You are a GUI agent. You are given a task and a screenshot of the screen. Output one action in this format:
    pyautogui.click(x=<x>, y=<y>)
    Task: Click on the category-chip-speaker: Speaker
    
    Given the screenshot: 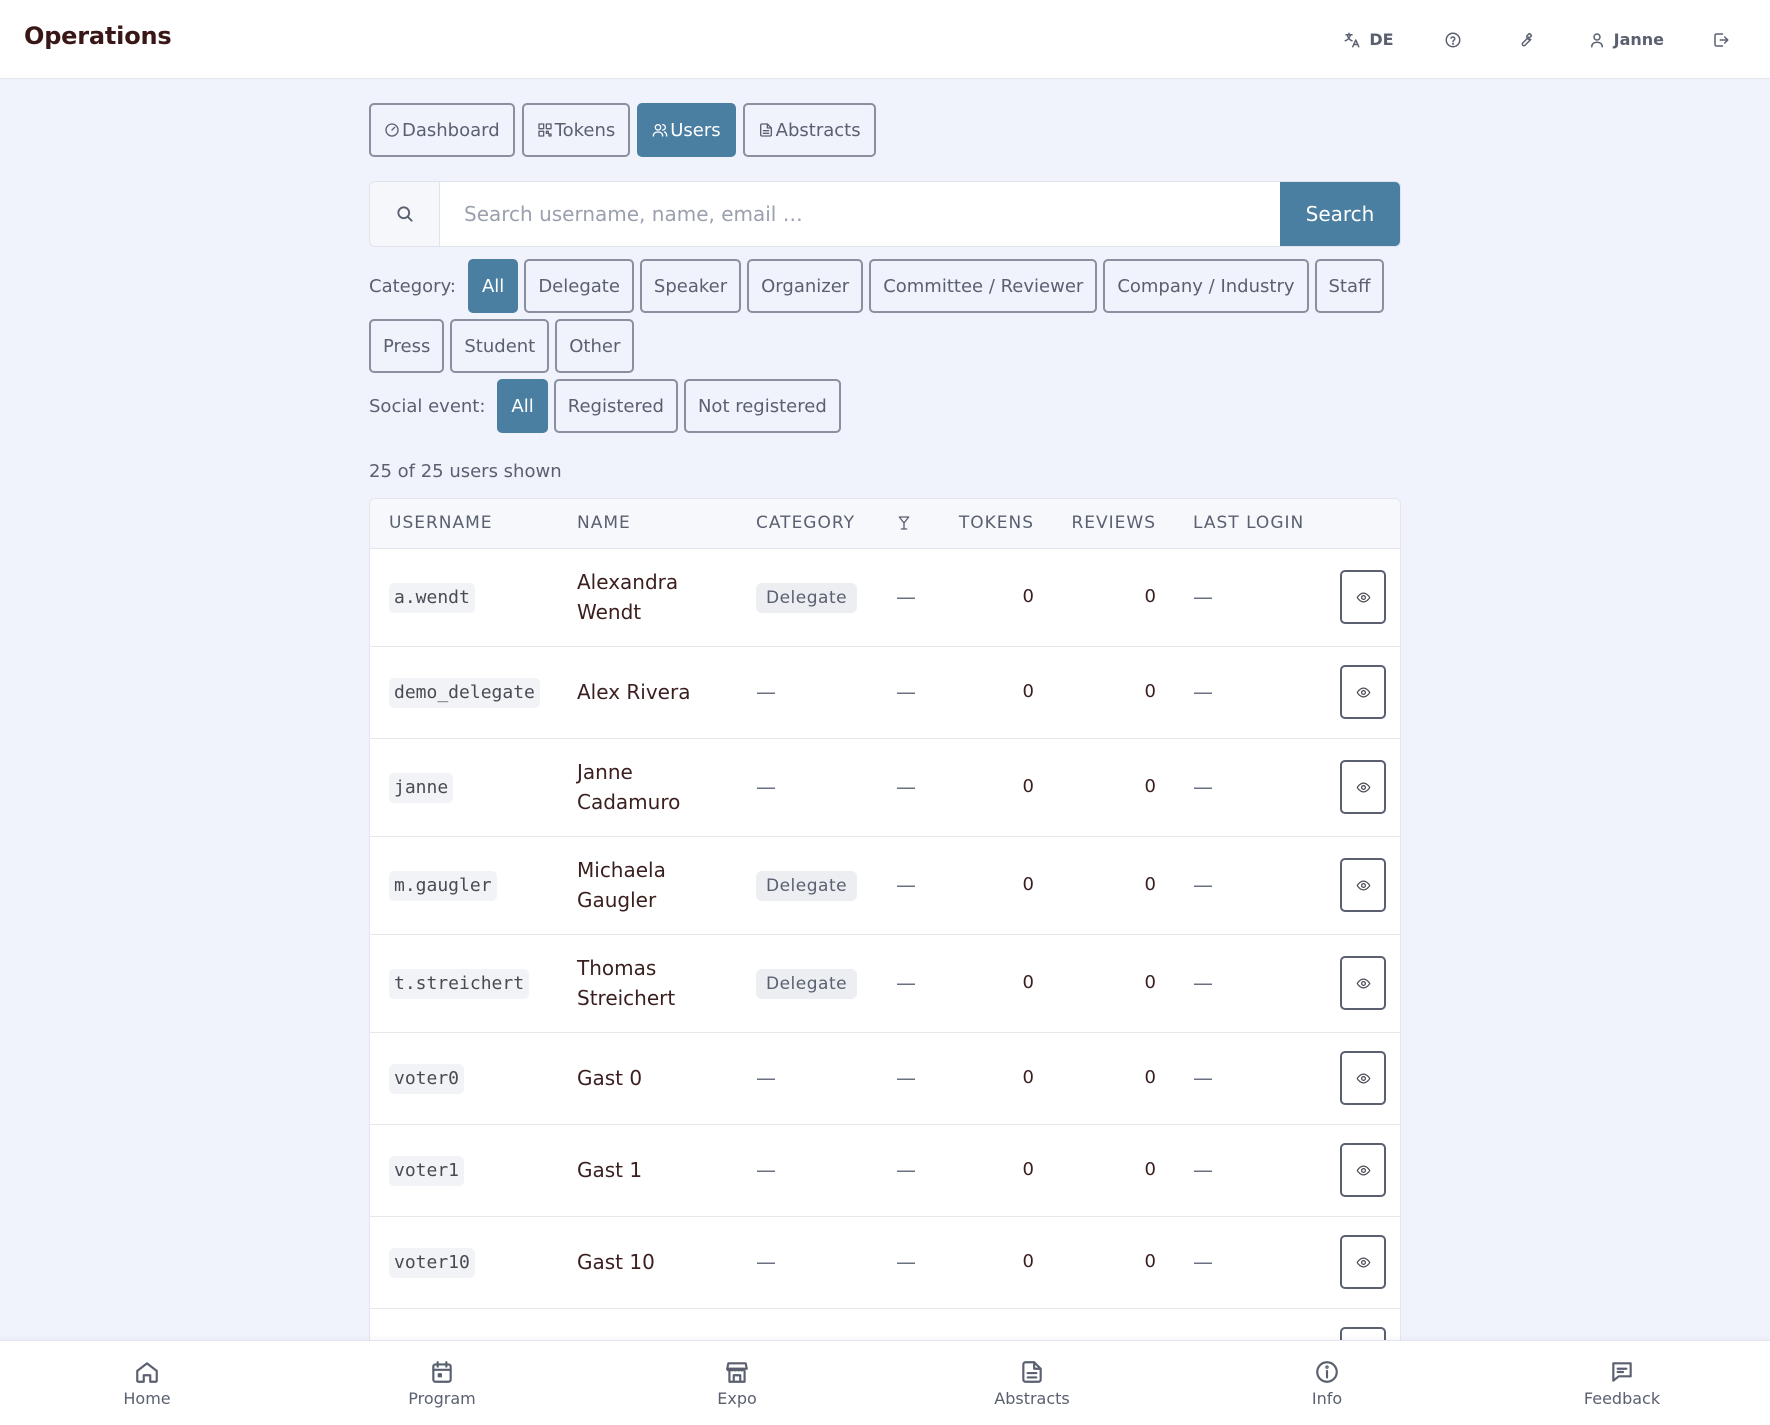 What is the action you would take?
    pyautogui.click(x=690, y=286)
    